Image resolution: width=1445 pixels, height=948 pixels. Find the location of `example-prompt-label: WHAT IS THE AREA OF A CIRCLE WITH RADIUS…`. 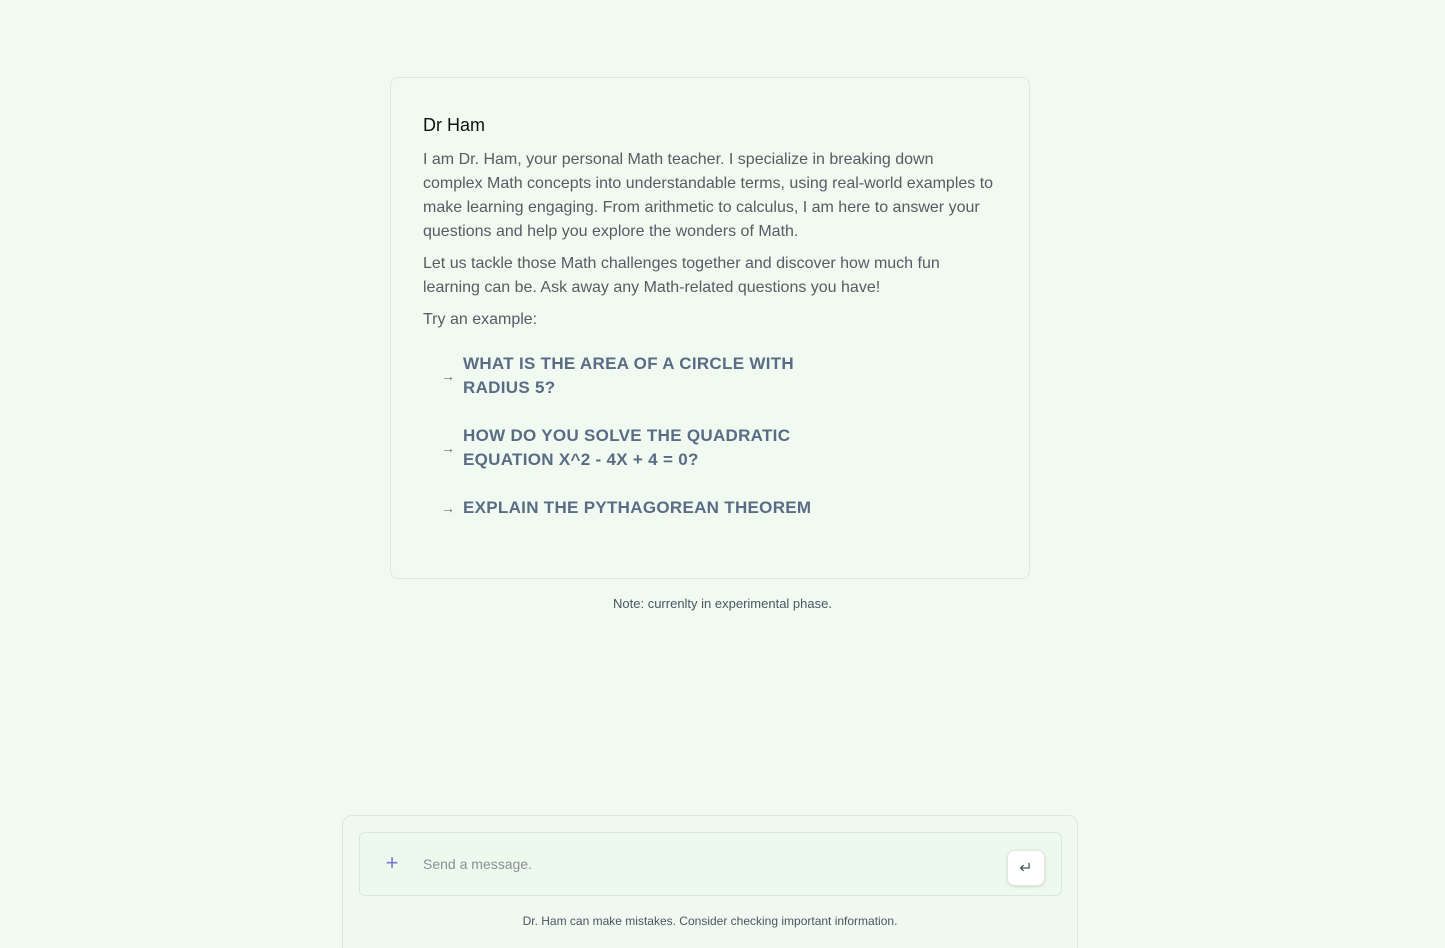

example-prompt-label: WHAT IS THE AREA OF A CIRCLE WITH RADIUS… is located at coordinates (628, 375).